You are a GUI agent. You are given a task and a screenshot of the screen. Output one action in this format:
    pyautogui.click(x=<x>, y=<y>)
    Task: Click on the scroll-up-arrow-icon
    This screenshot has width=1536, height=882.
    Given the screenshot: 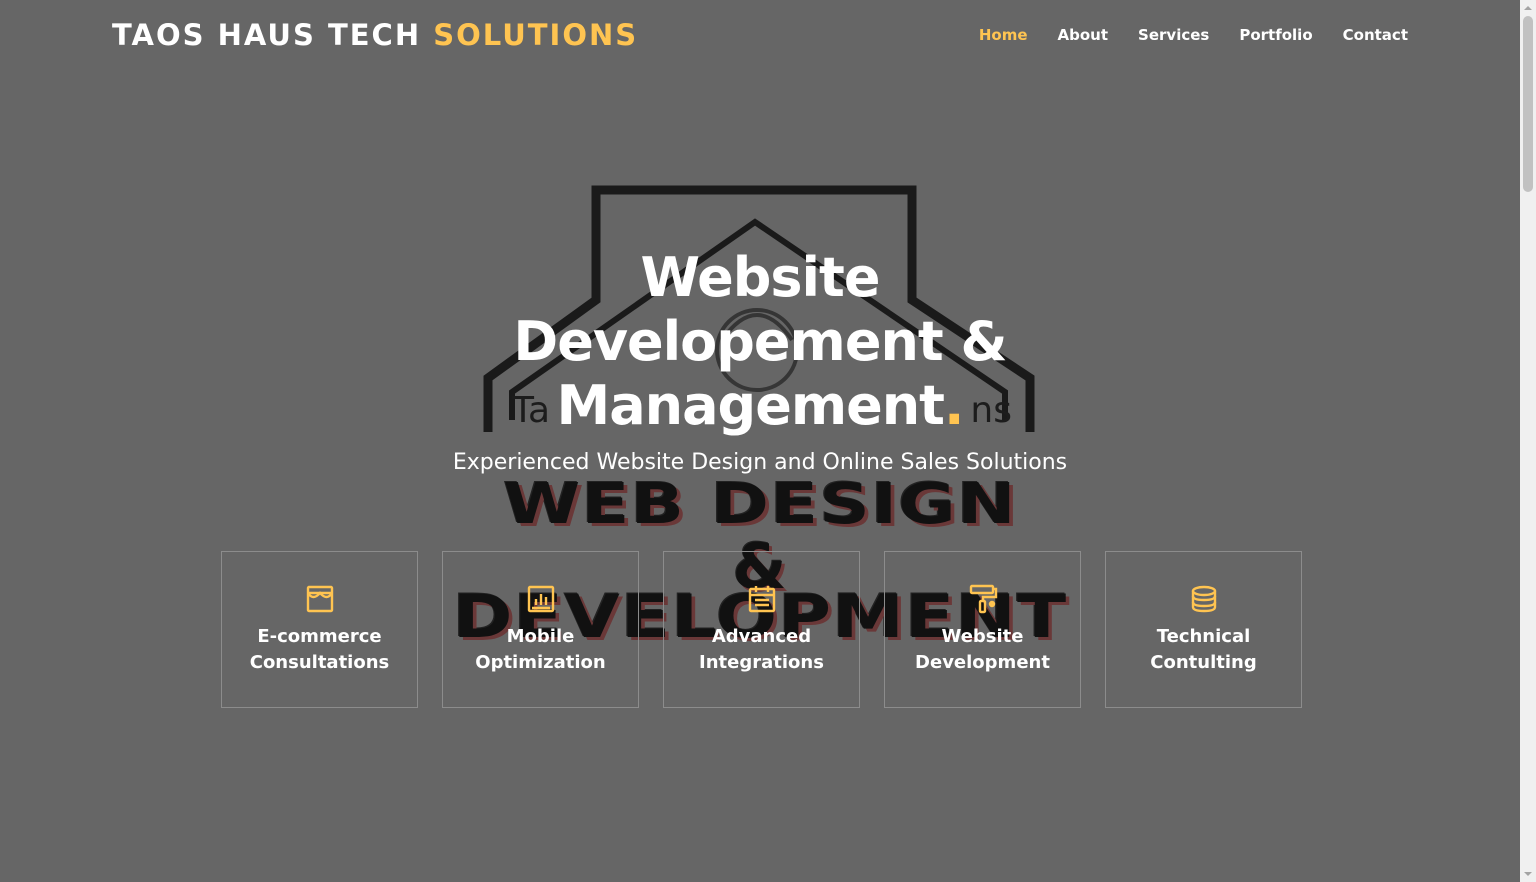 What is the action you would take?
    pyautogui.click(x=1528, y=8)
    